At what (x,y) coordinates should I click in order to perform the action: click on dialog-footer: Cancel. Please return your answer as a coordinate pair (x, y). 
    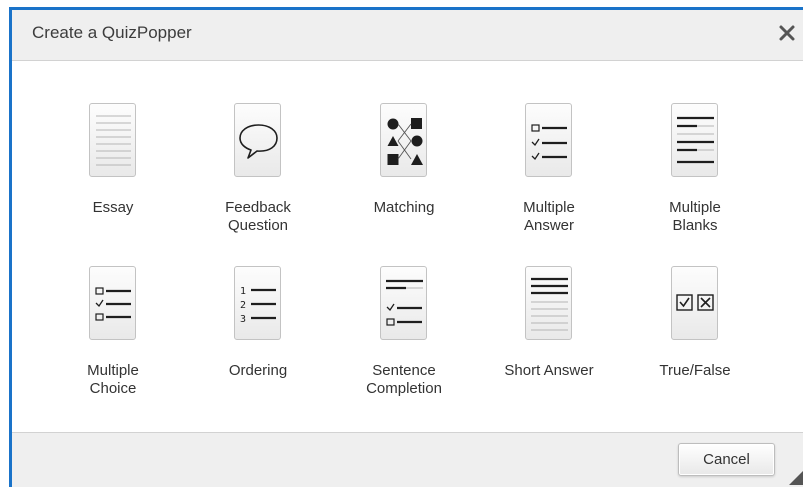
    Looking at the image, I should click on (407, 459).